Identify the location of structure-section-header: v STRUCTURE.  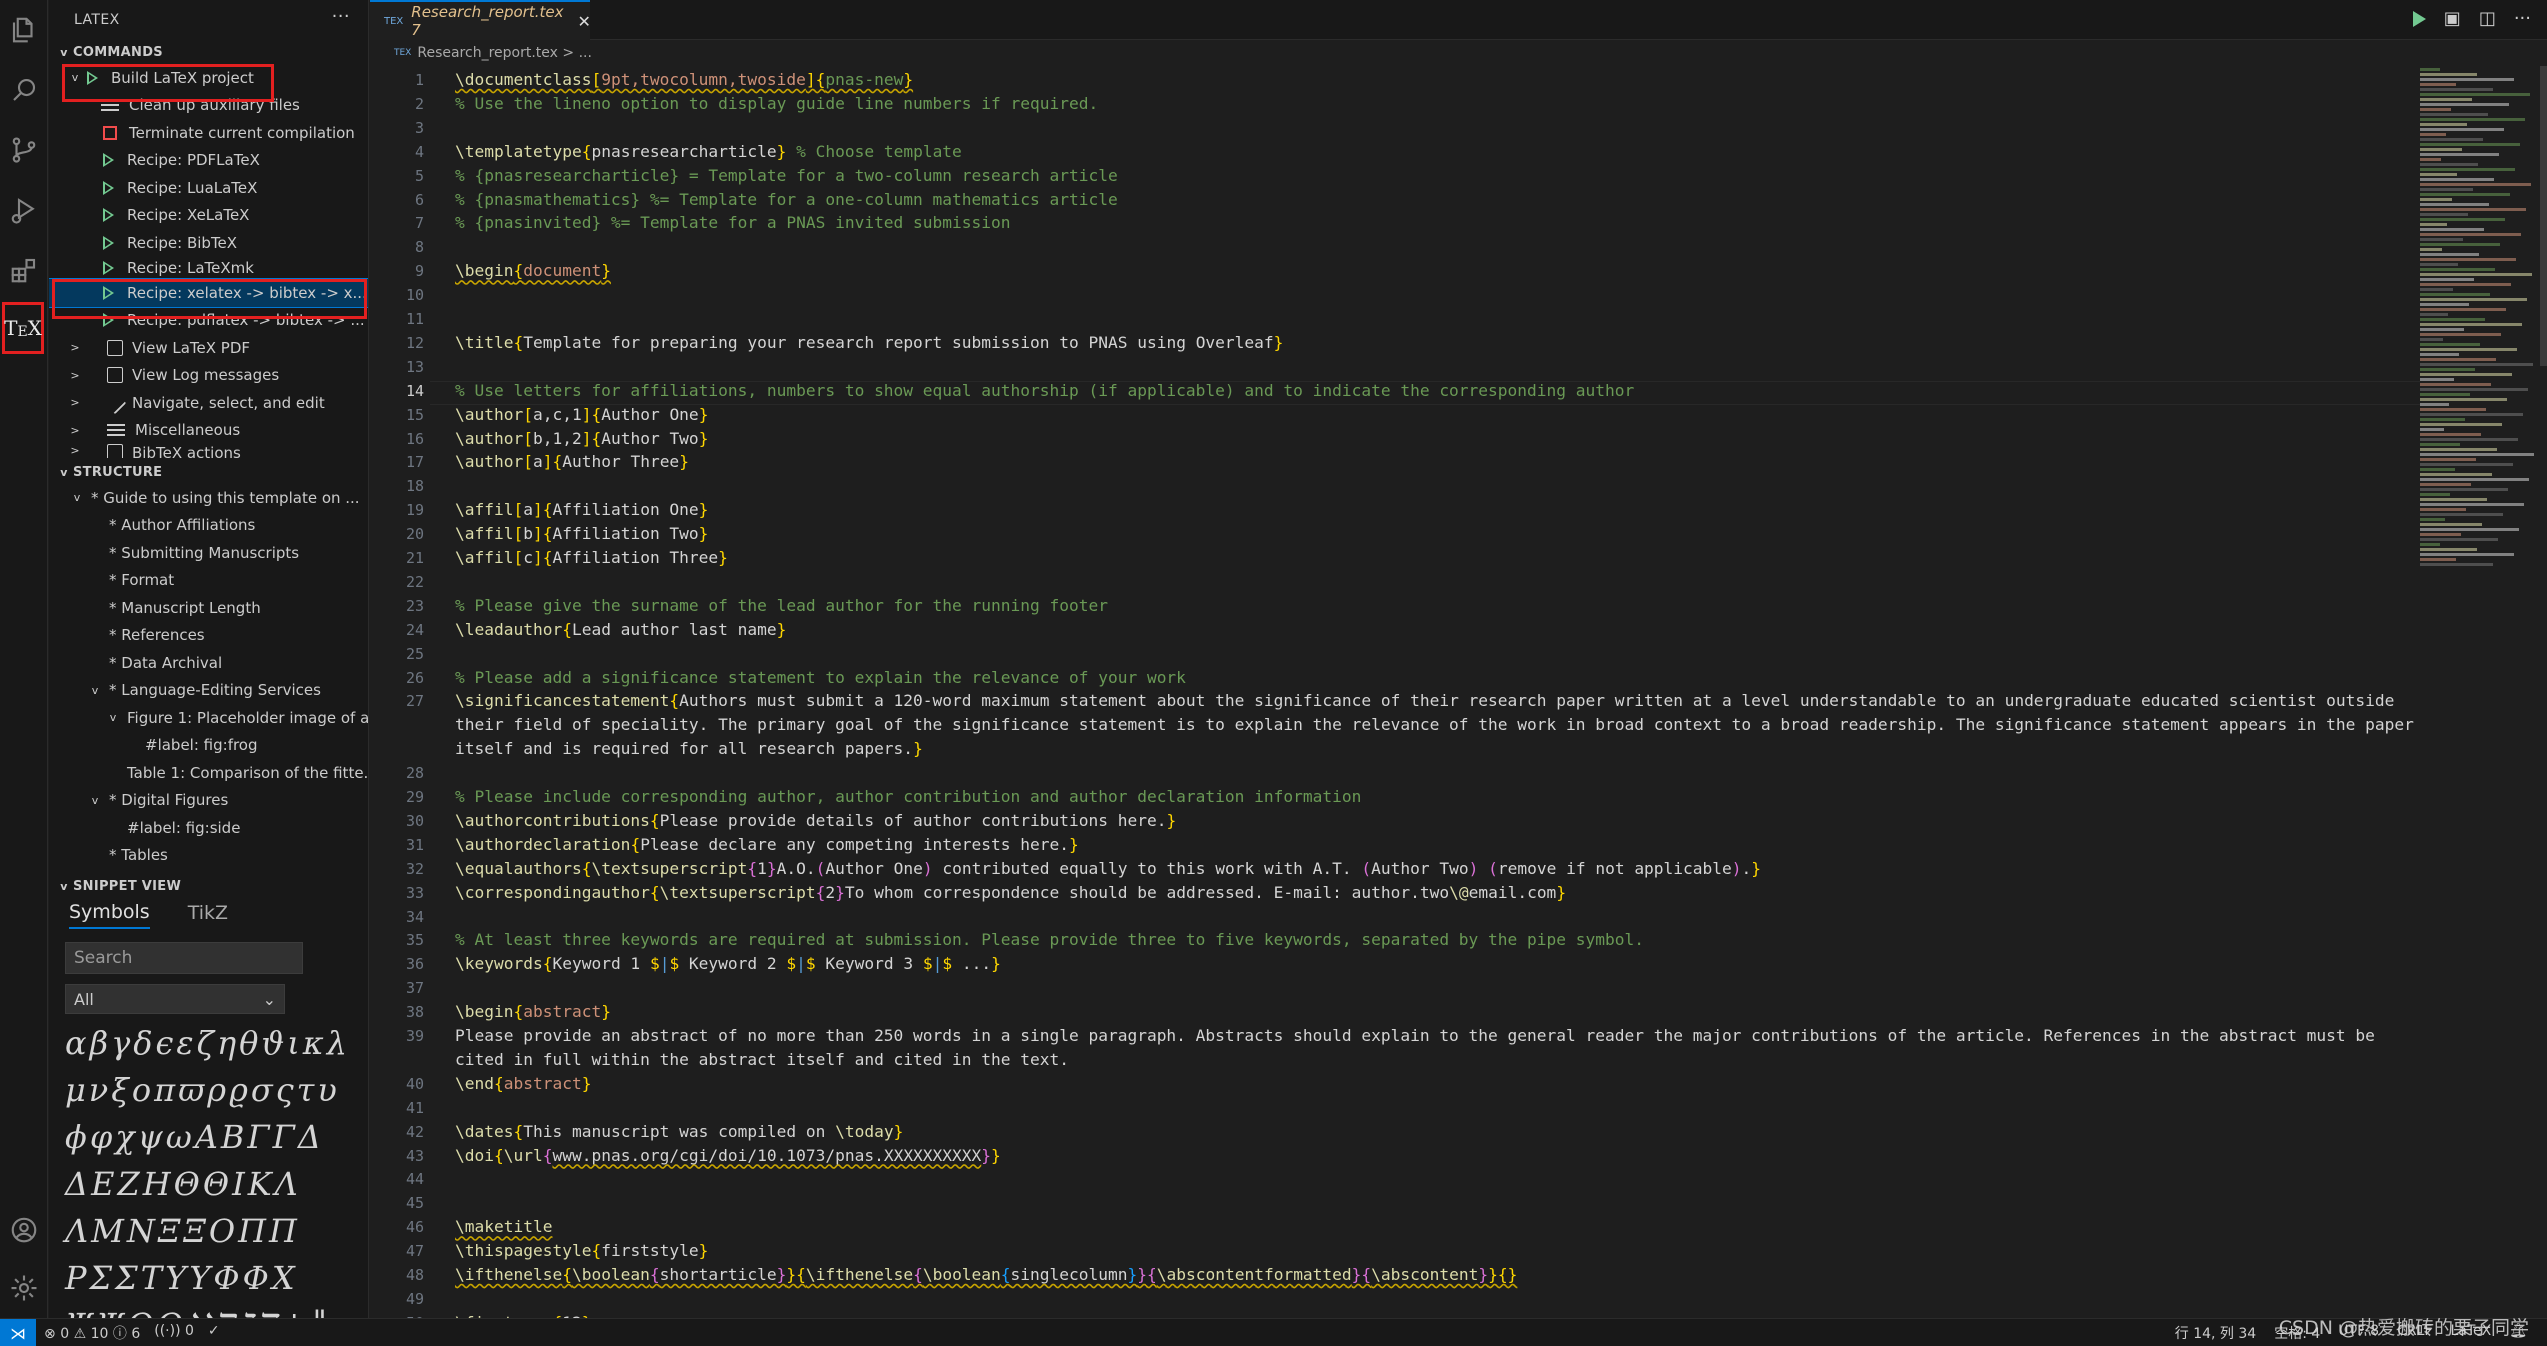
(208, 472).